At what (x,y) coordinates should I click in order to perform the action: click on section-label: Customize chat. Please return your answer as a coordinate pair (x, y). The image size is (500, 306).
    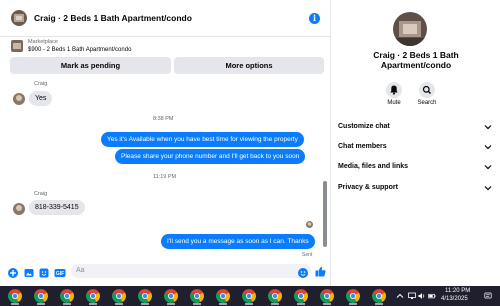
    Looking at the image, I should click on (364, 126).